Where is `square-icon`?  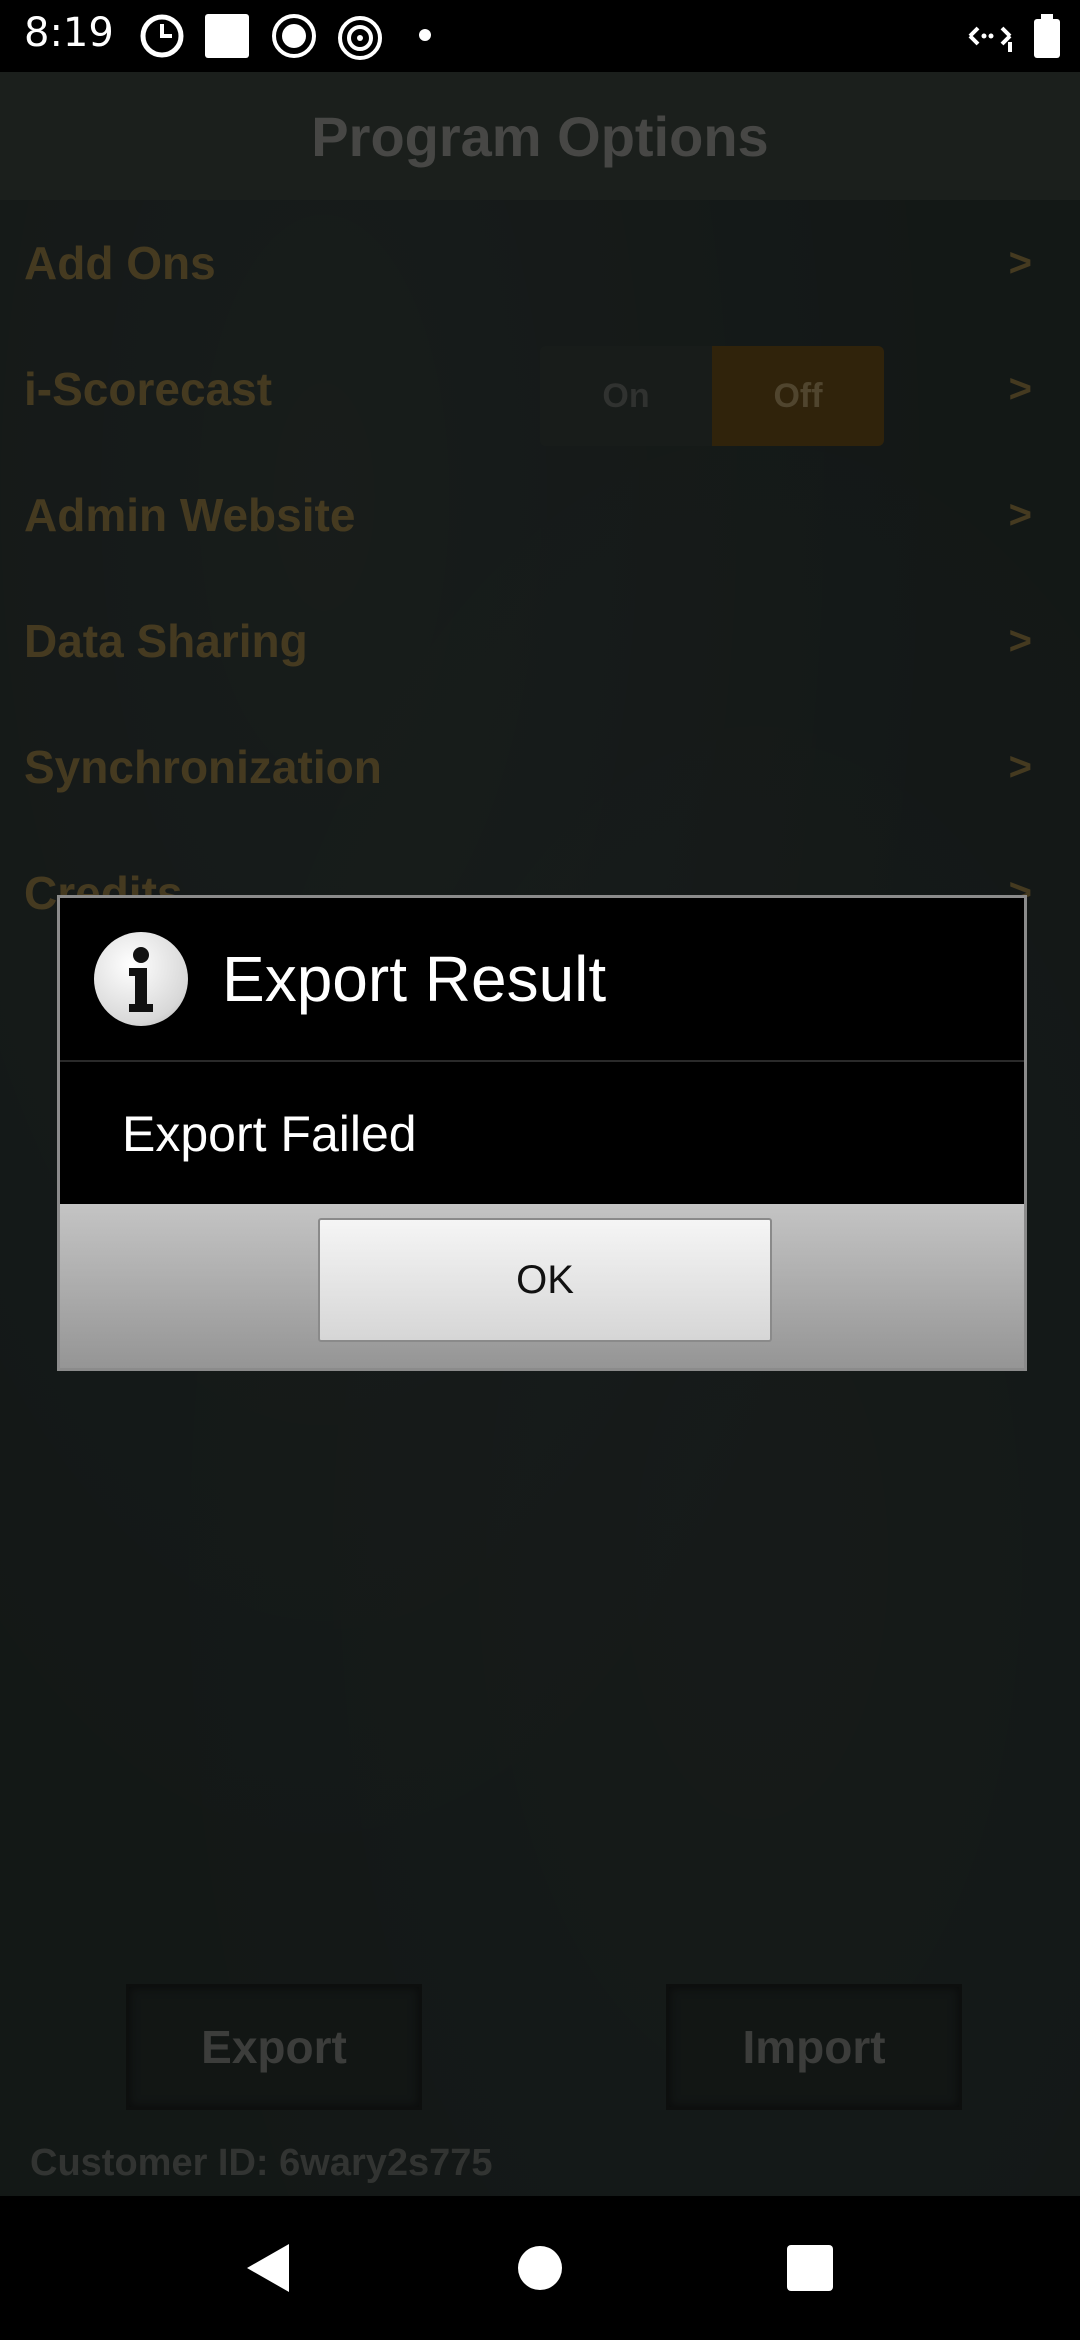
square-icon is located at coordinates (227, 38).